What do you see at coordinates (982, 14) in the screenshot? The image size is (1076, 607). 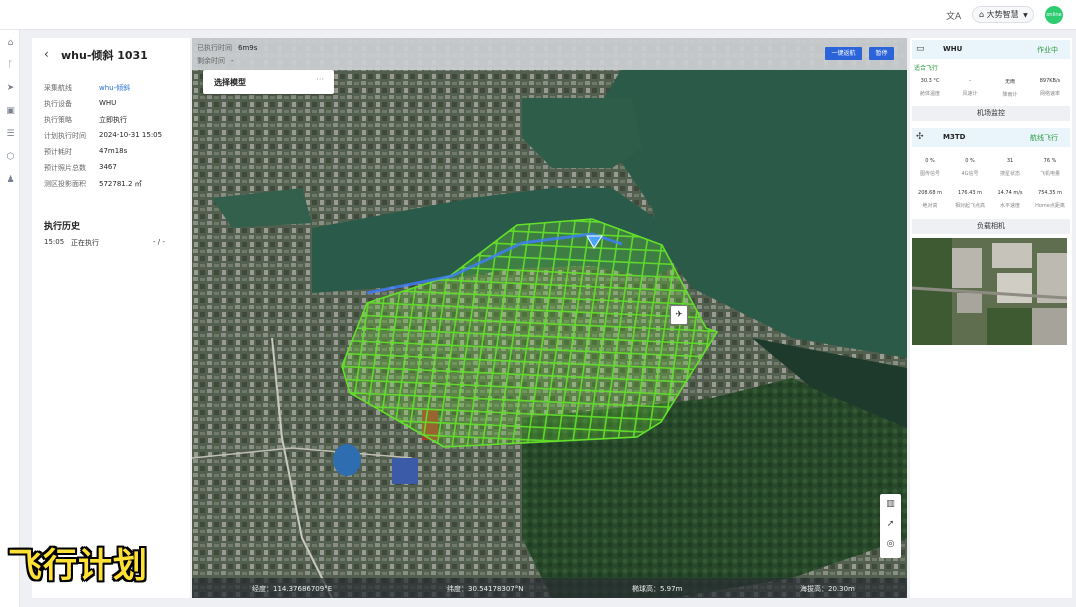 I see `user-icon: ⌂` at bounding box center [982, 14].